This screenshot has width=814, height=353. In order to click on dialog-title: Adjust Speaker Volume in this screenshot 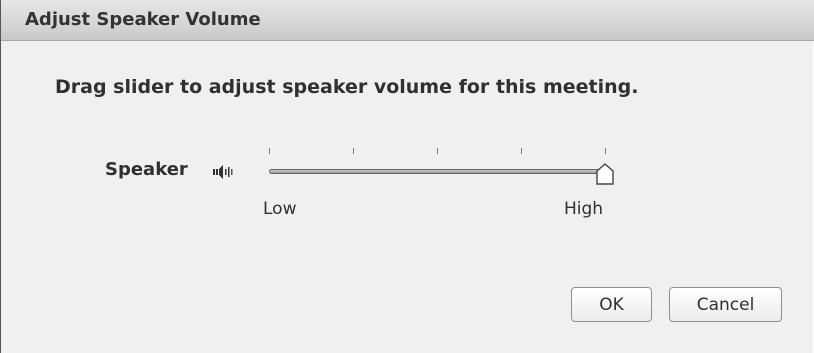, I will do `click(143, 19)`.